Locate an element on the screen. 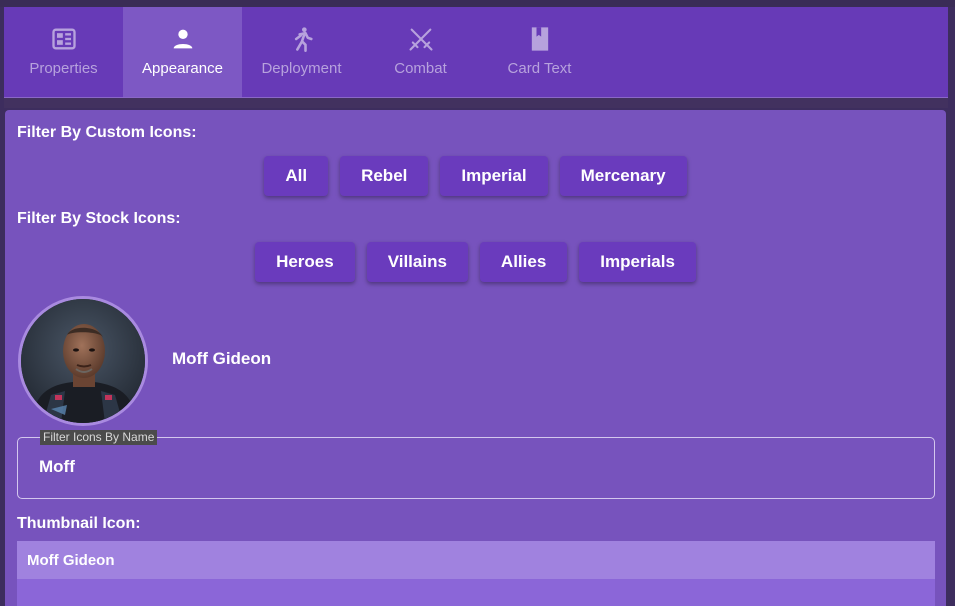 The height and width of the screenshot is (606, 955). tab-label: Appearance is located at coordinates (182, 68).